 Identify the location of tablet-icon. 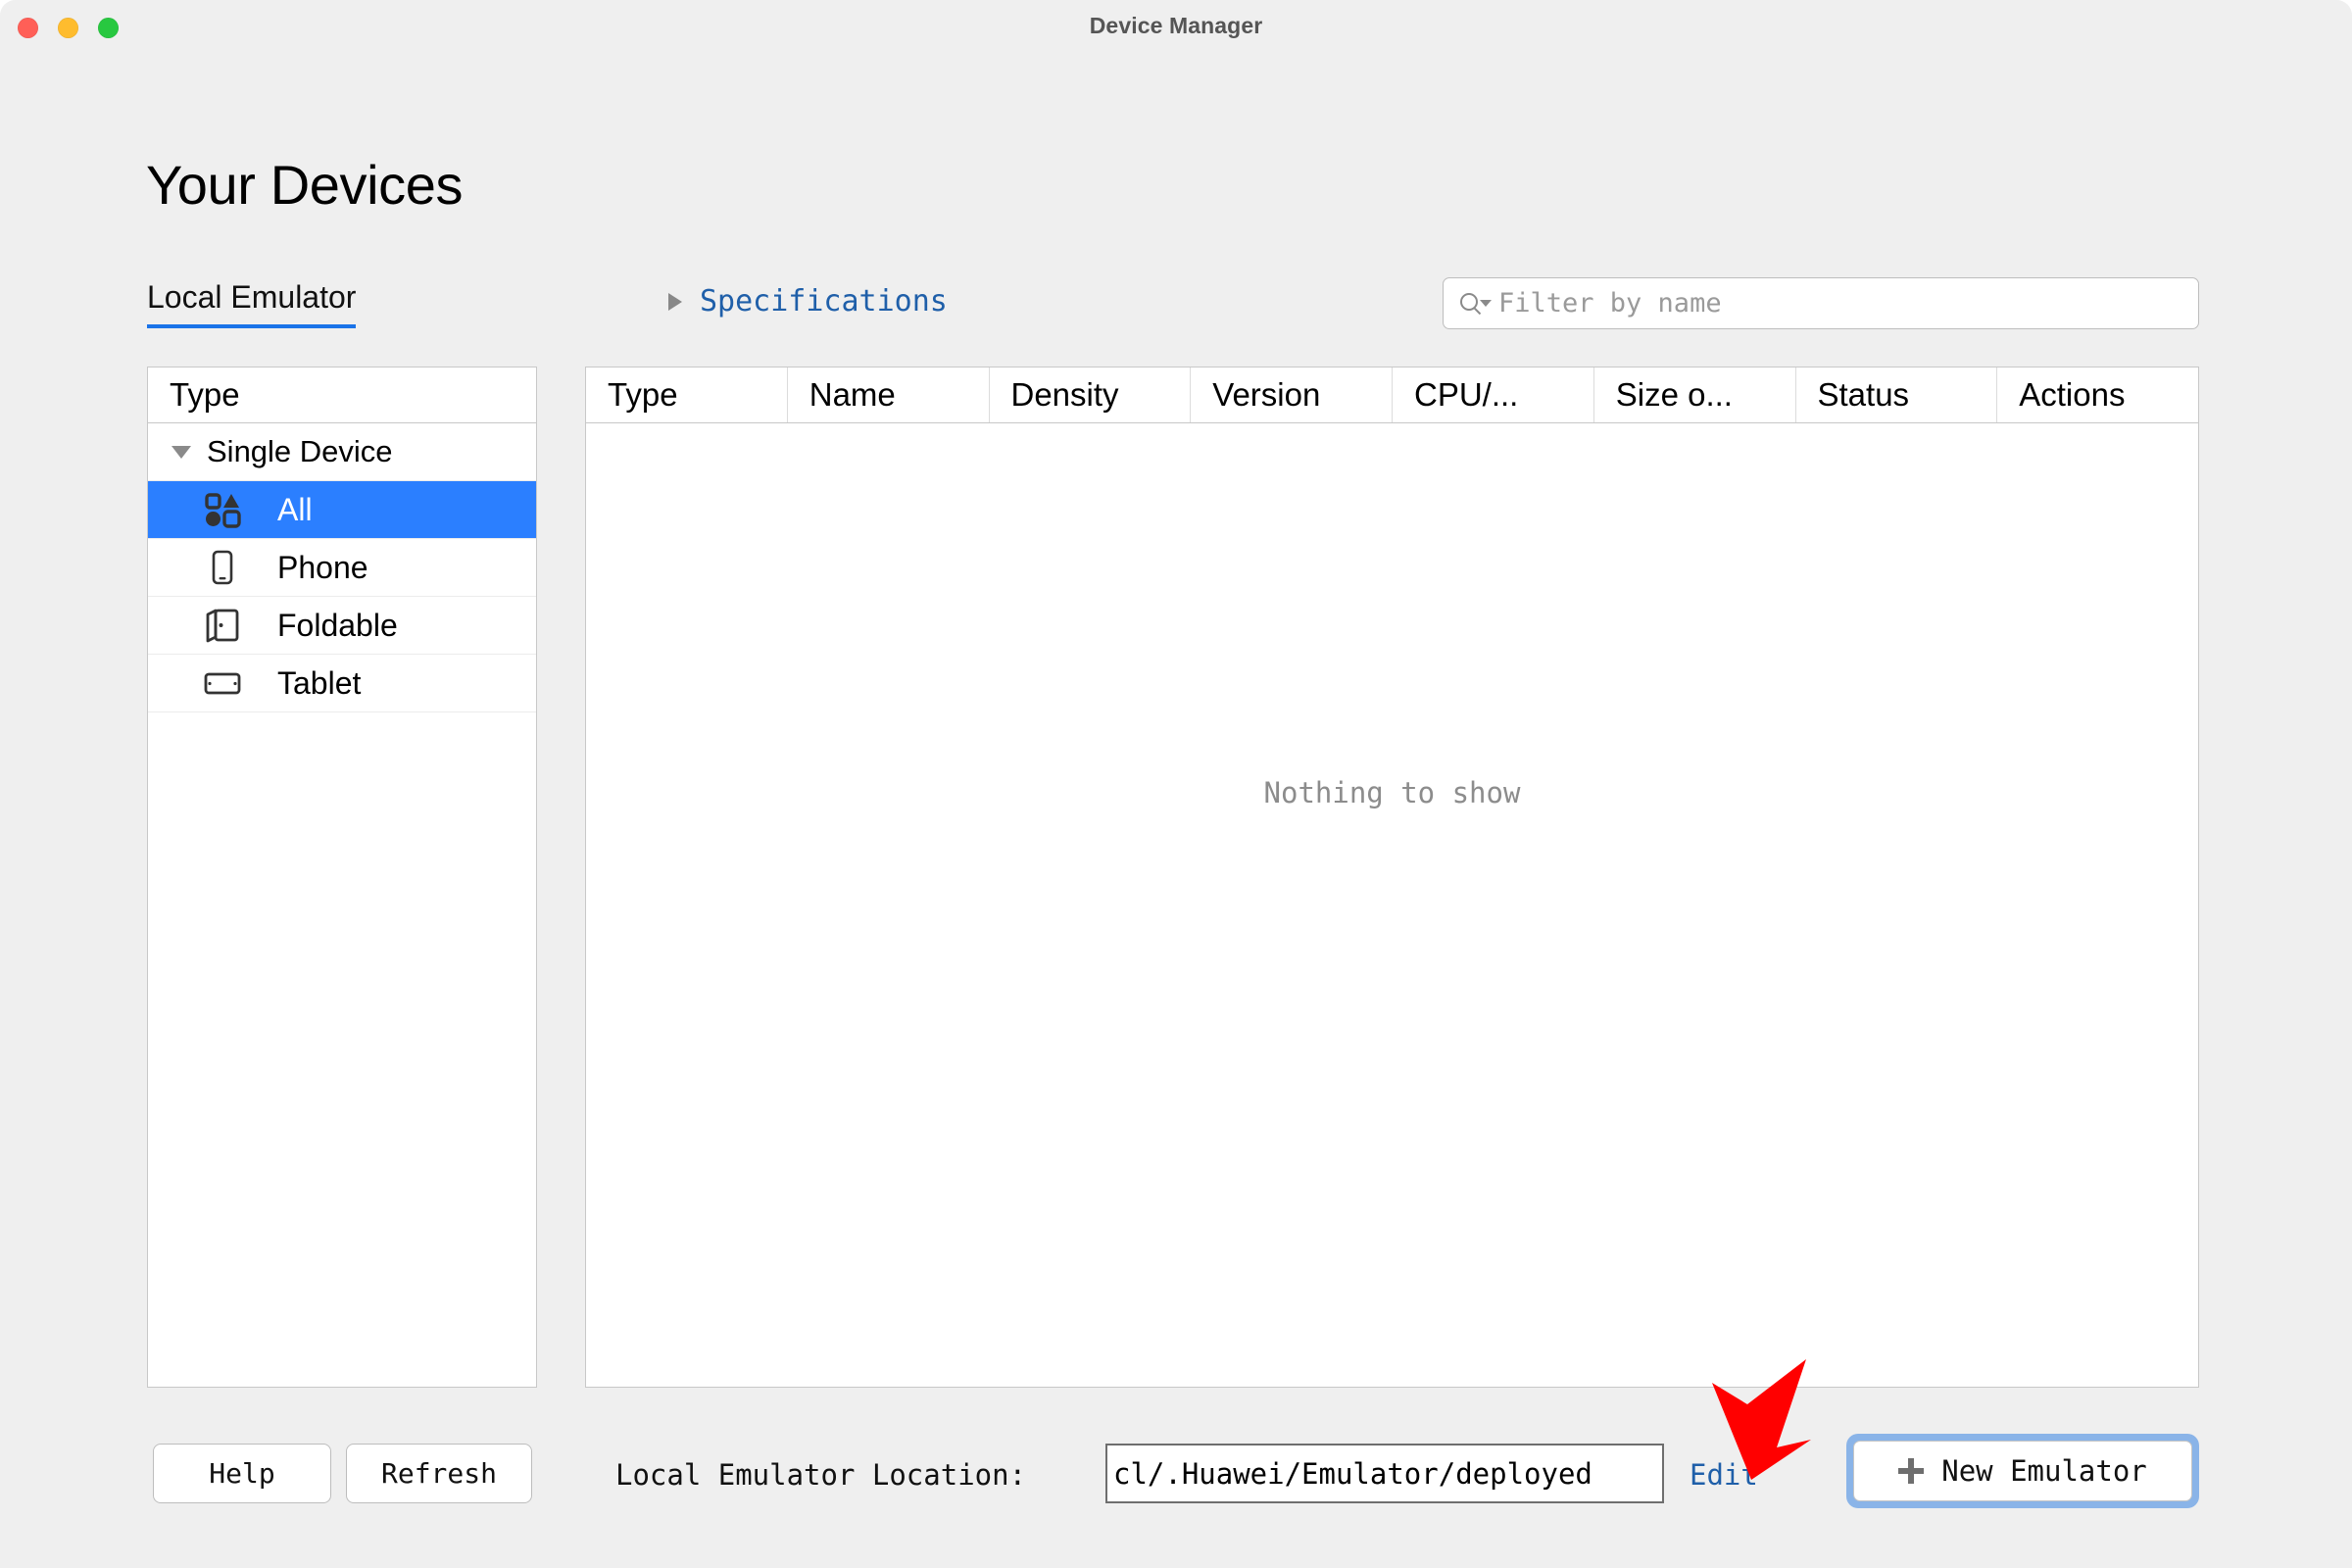
(223, 683).